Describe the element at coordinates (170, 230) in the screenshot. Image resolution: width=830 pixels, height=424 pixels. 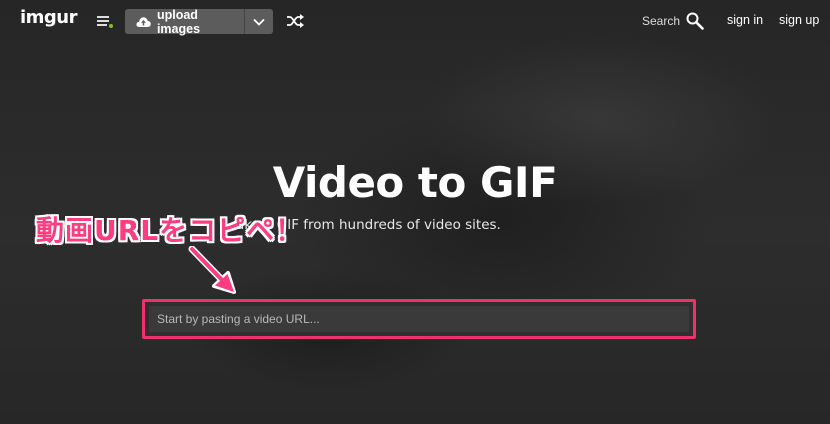
I see `annotation-callout: 動画URLをコピペ！` at that location.